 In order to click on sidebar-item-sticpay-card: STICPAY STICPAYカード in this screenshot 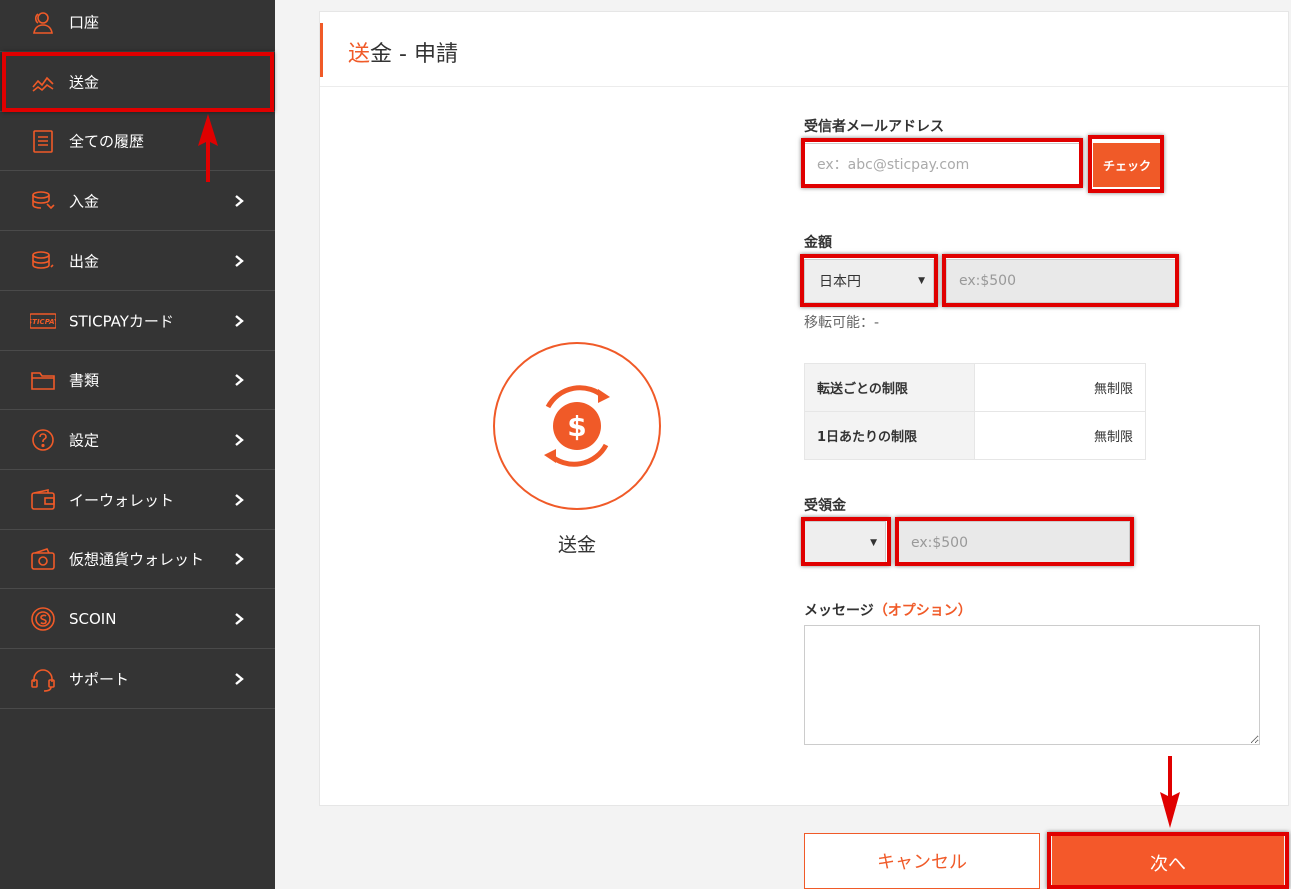, I will do `click(137, 321)`.